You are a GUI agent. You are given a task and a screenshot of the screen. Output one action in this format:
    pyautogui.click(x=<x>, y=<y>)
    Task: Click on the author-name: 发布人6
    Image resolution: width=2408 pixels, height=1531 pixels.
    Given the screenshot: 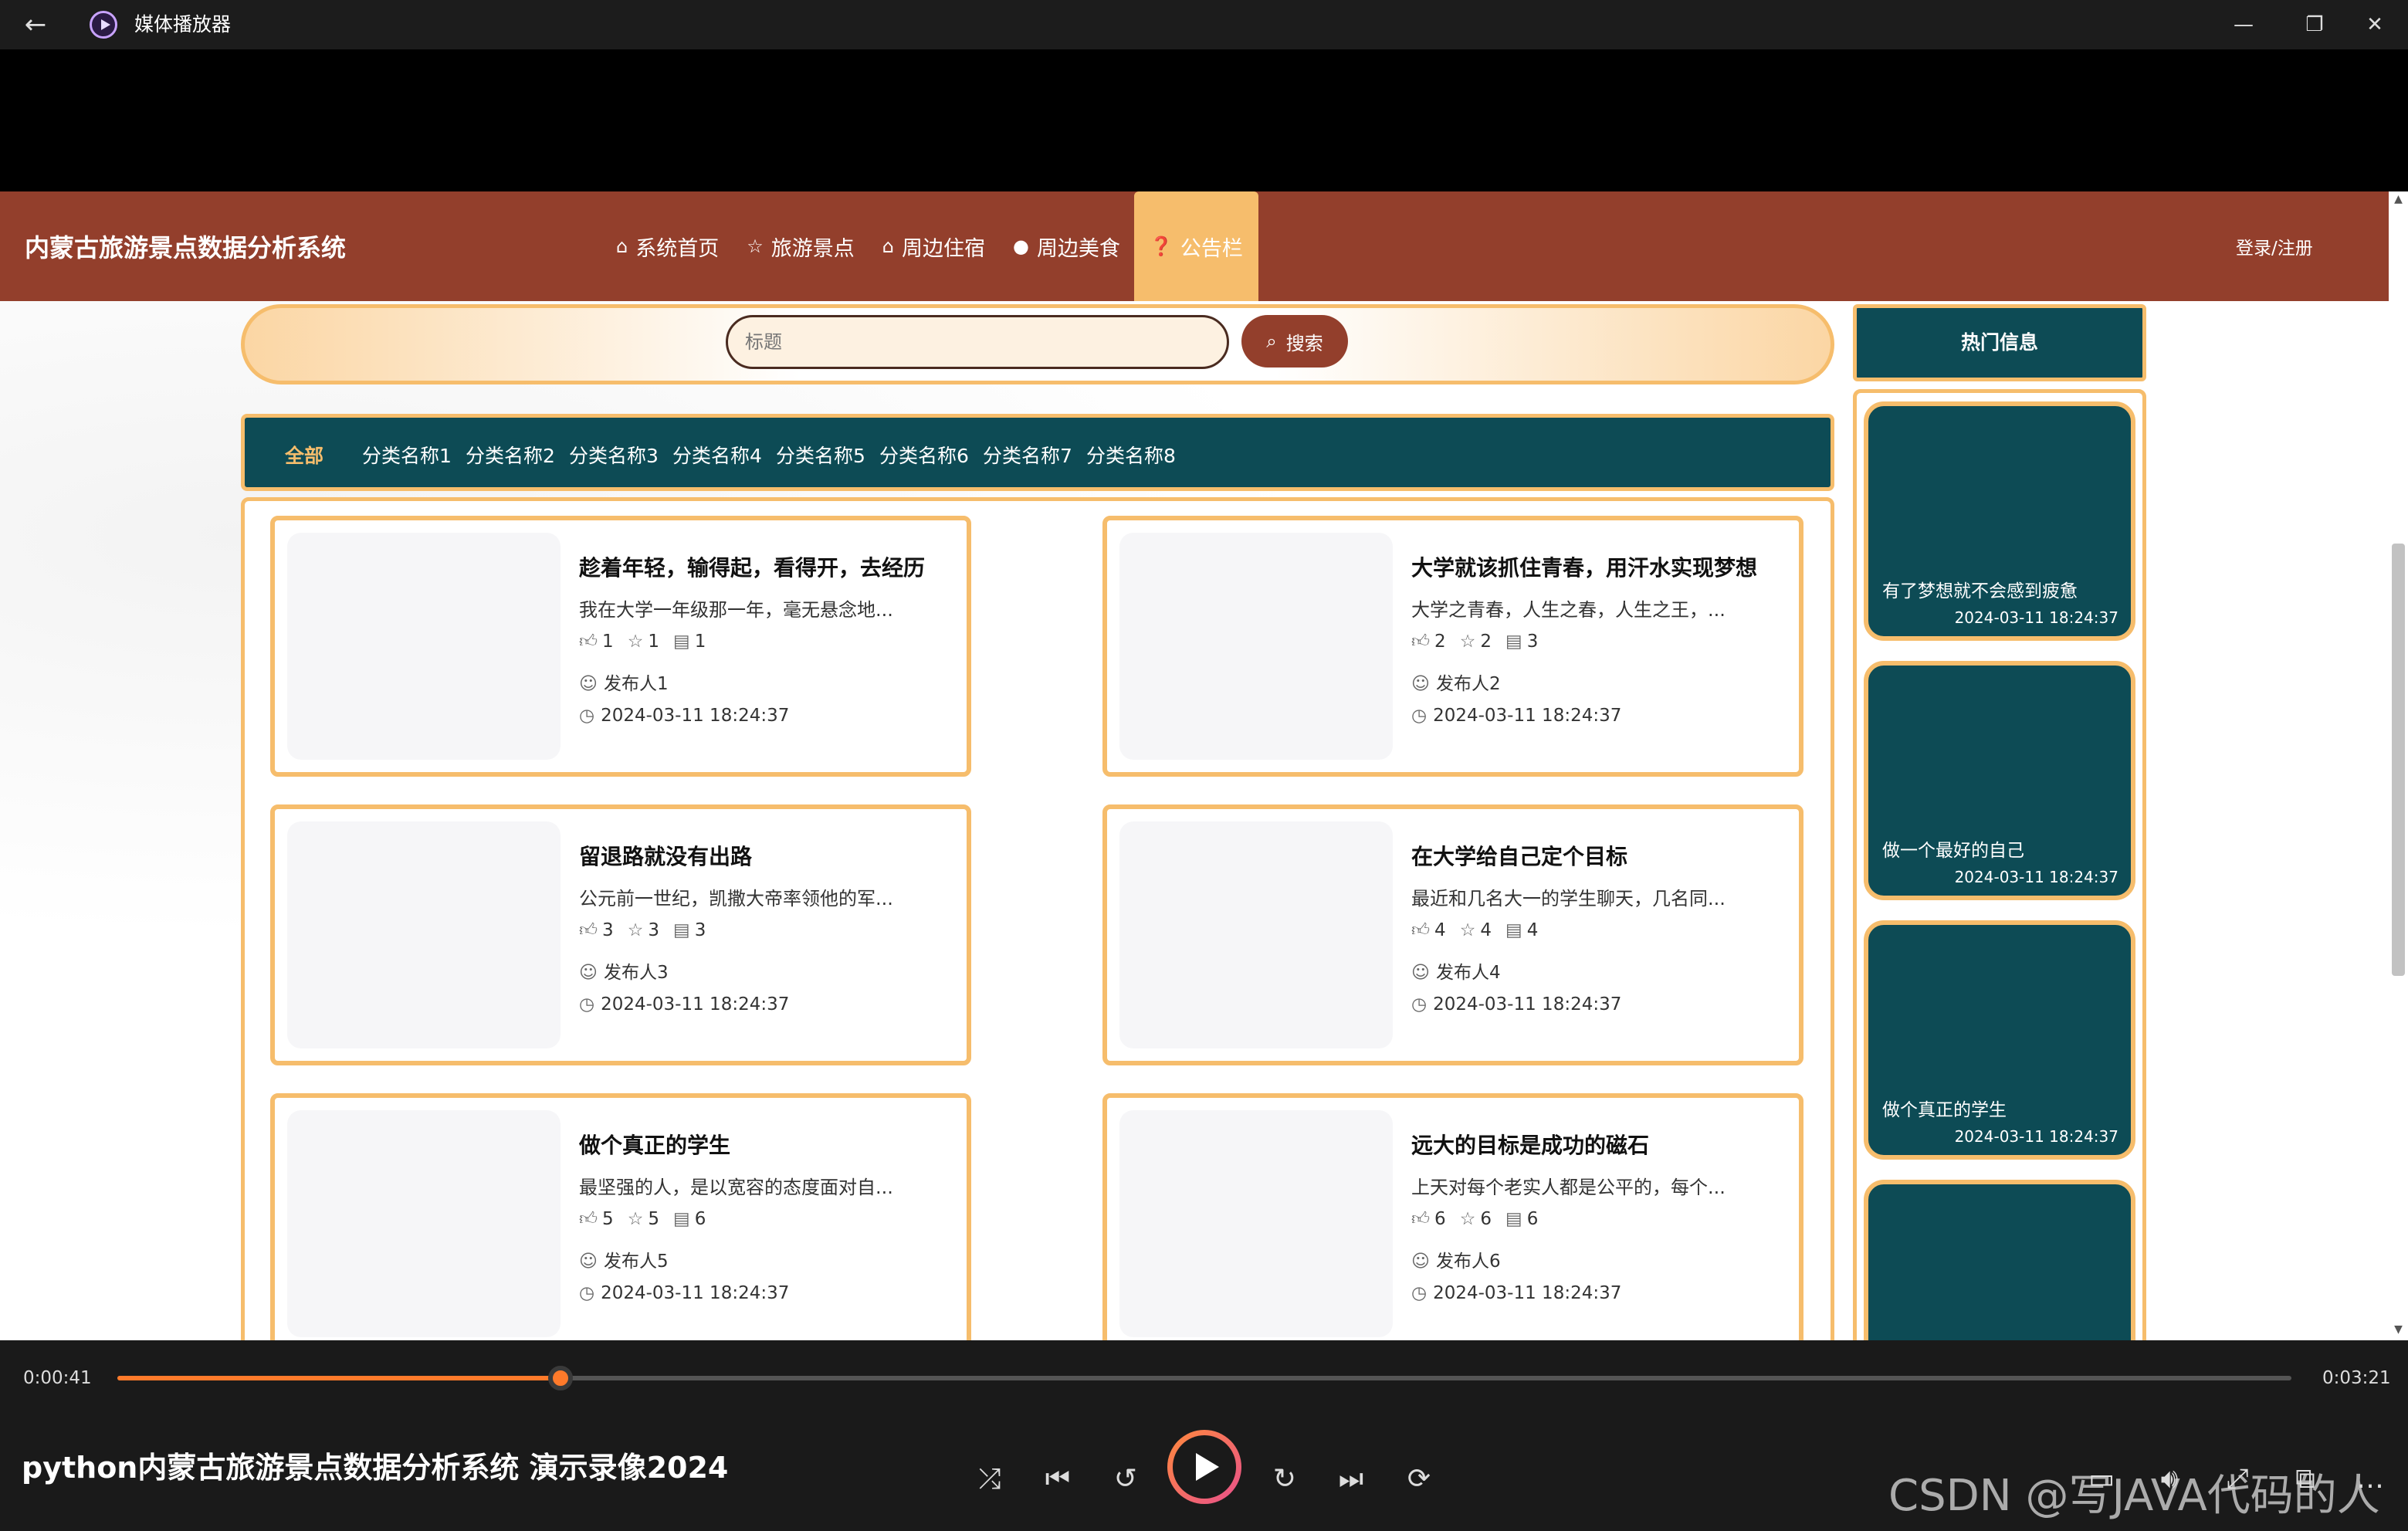 What is the action you would take?
    pyautogui.click(x=1468, y=1262)
    